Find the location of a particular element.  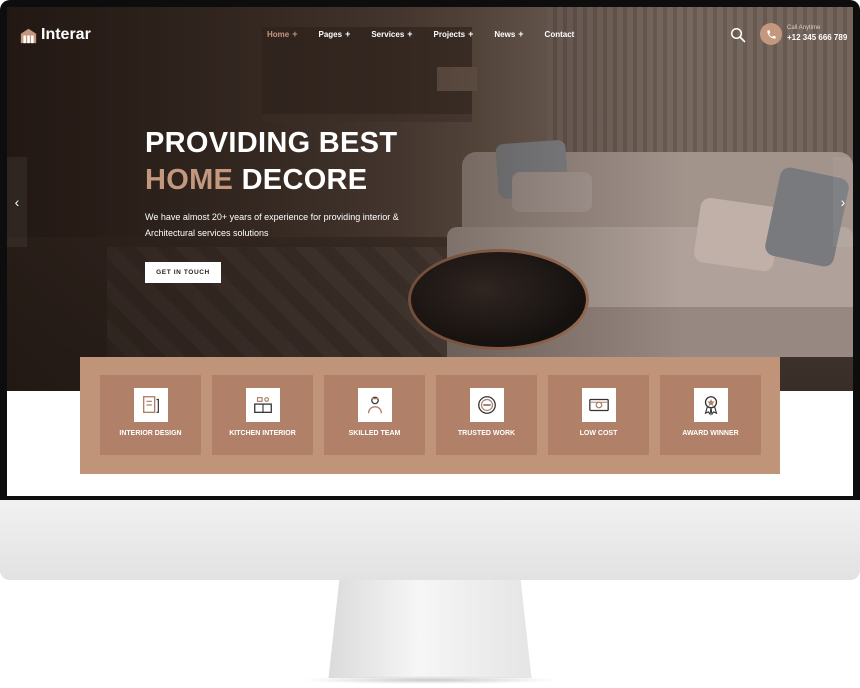

chevron-left-icon: ‹ is located at coordinates (17, 202).